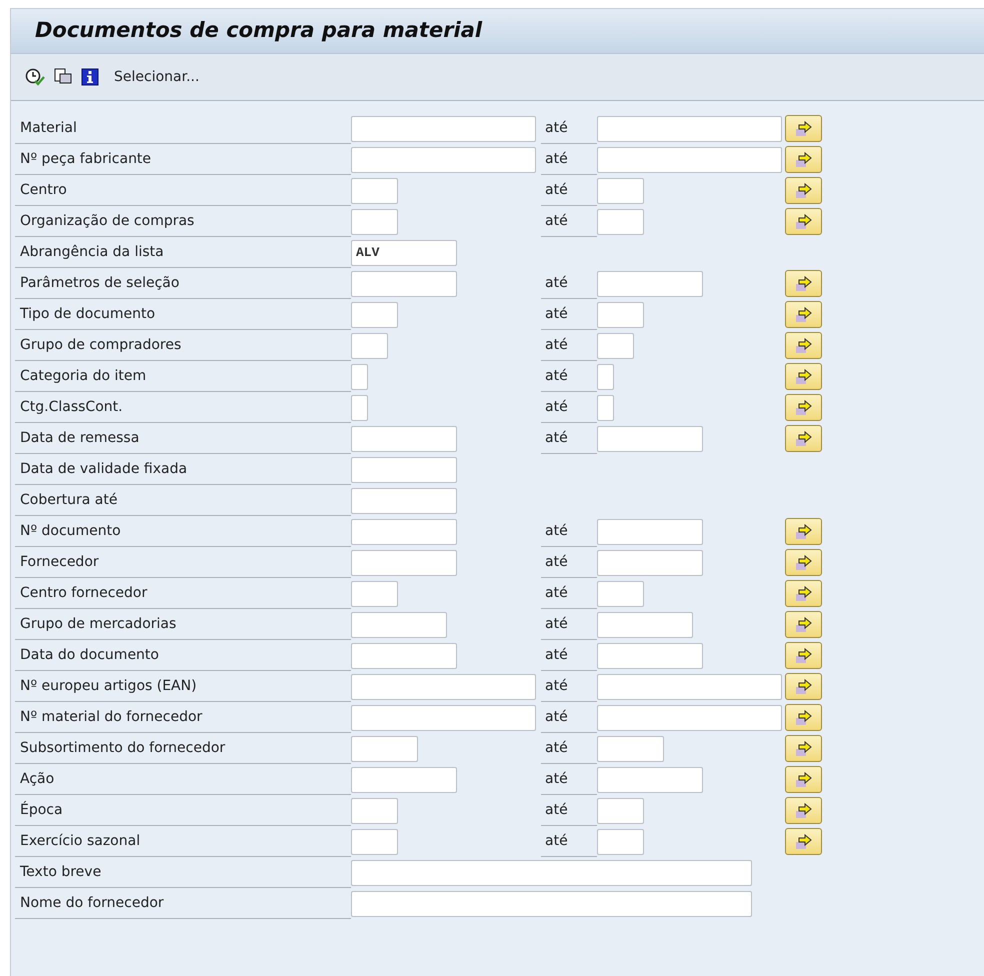 This screenshot has height=976, width=984. I want to click on field-label: Nome do fornecedor, so click(92, 903).